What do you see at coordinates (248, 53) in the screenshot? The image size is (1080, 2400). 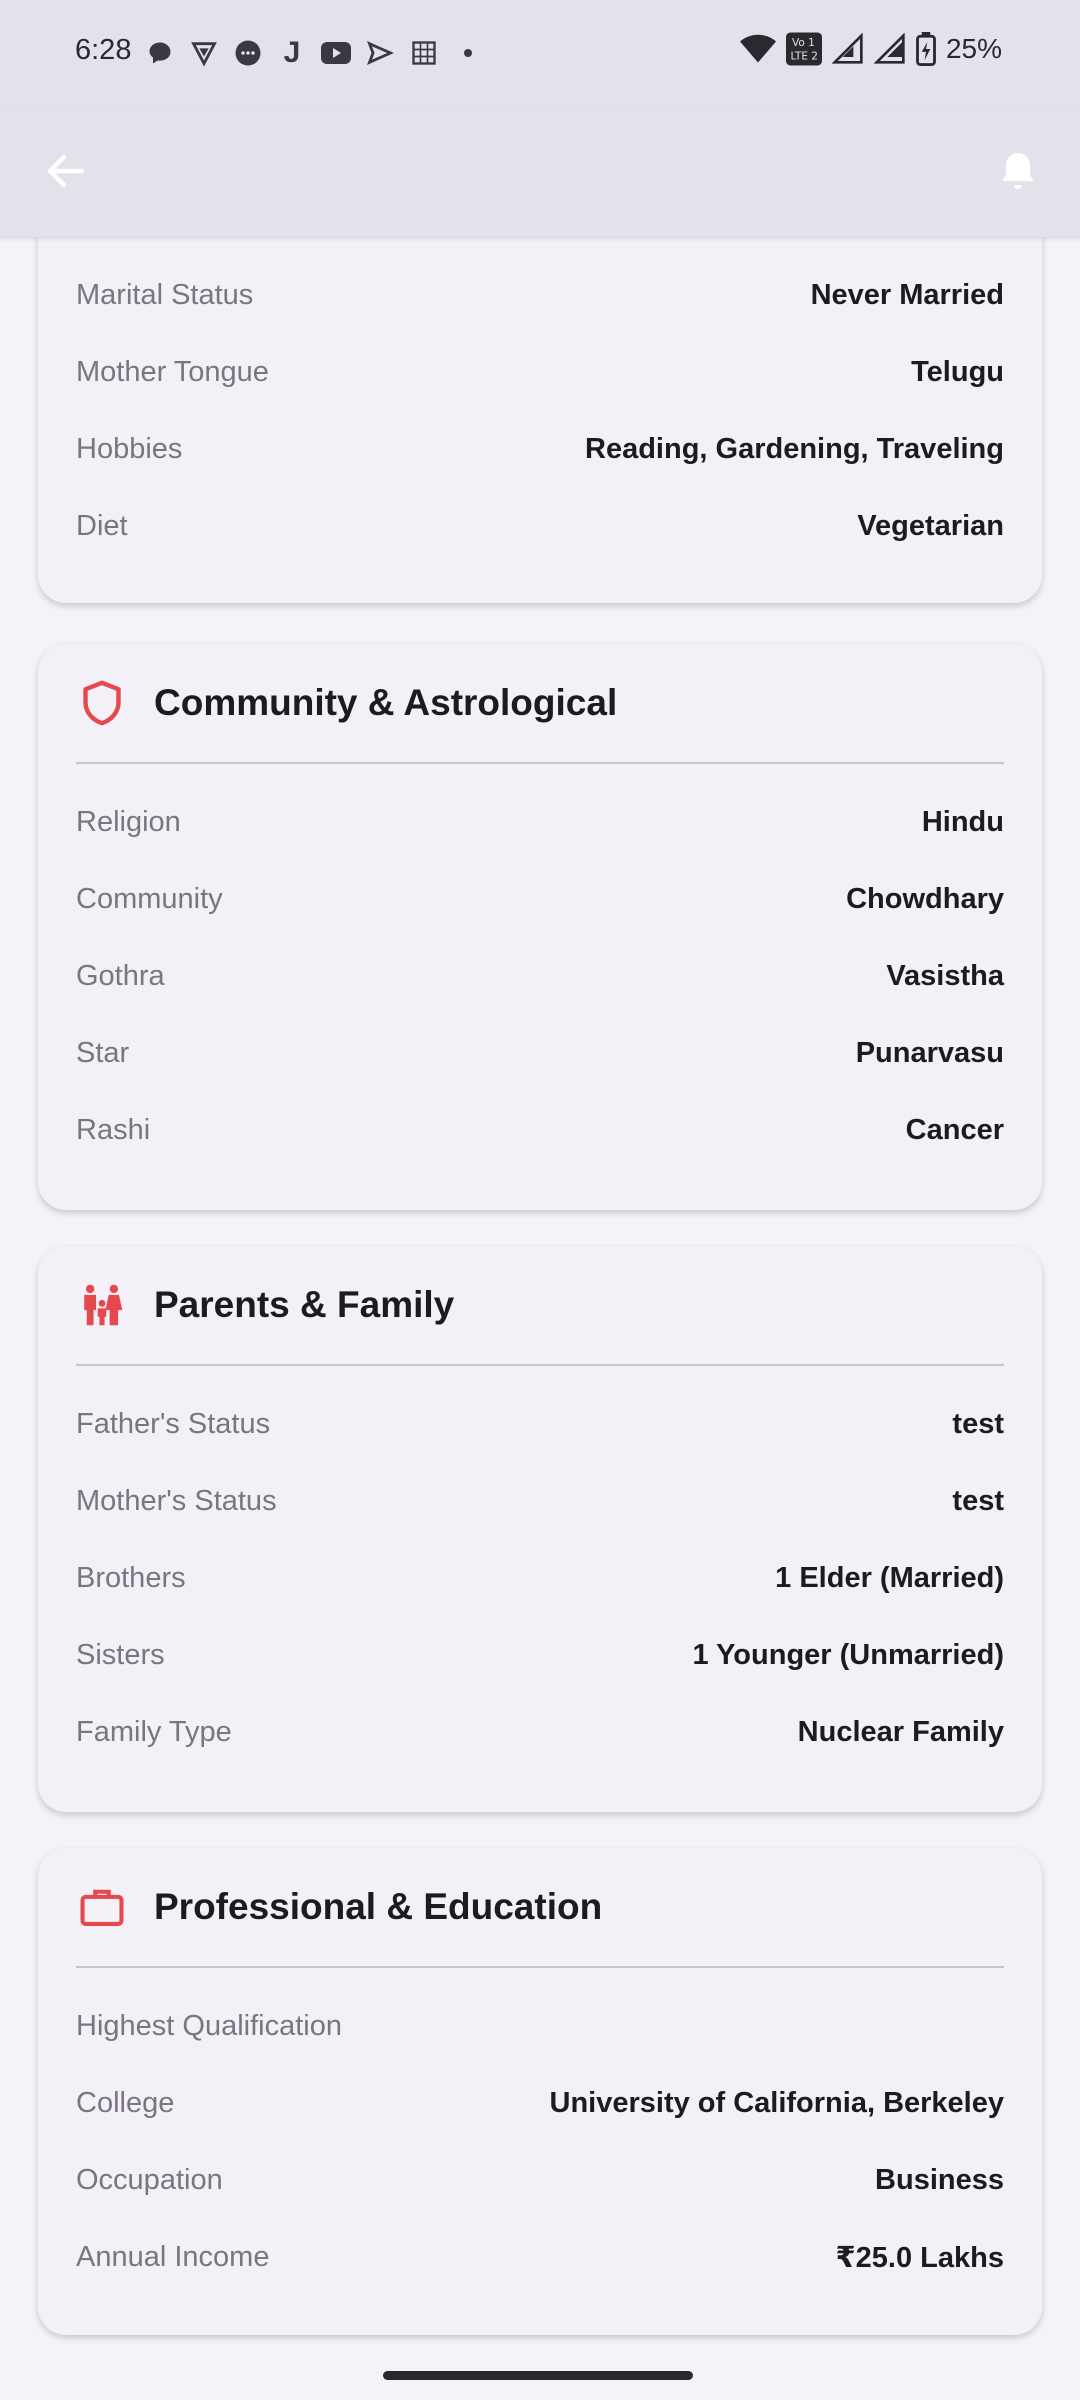 I see `message-icon` at bounding box center [248, 53].